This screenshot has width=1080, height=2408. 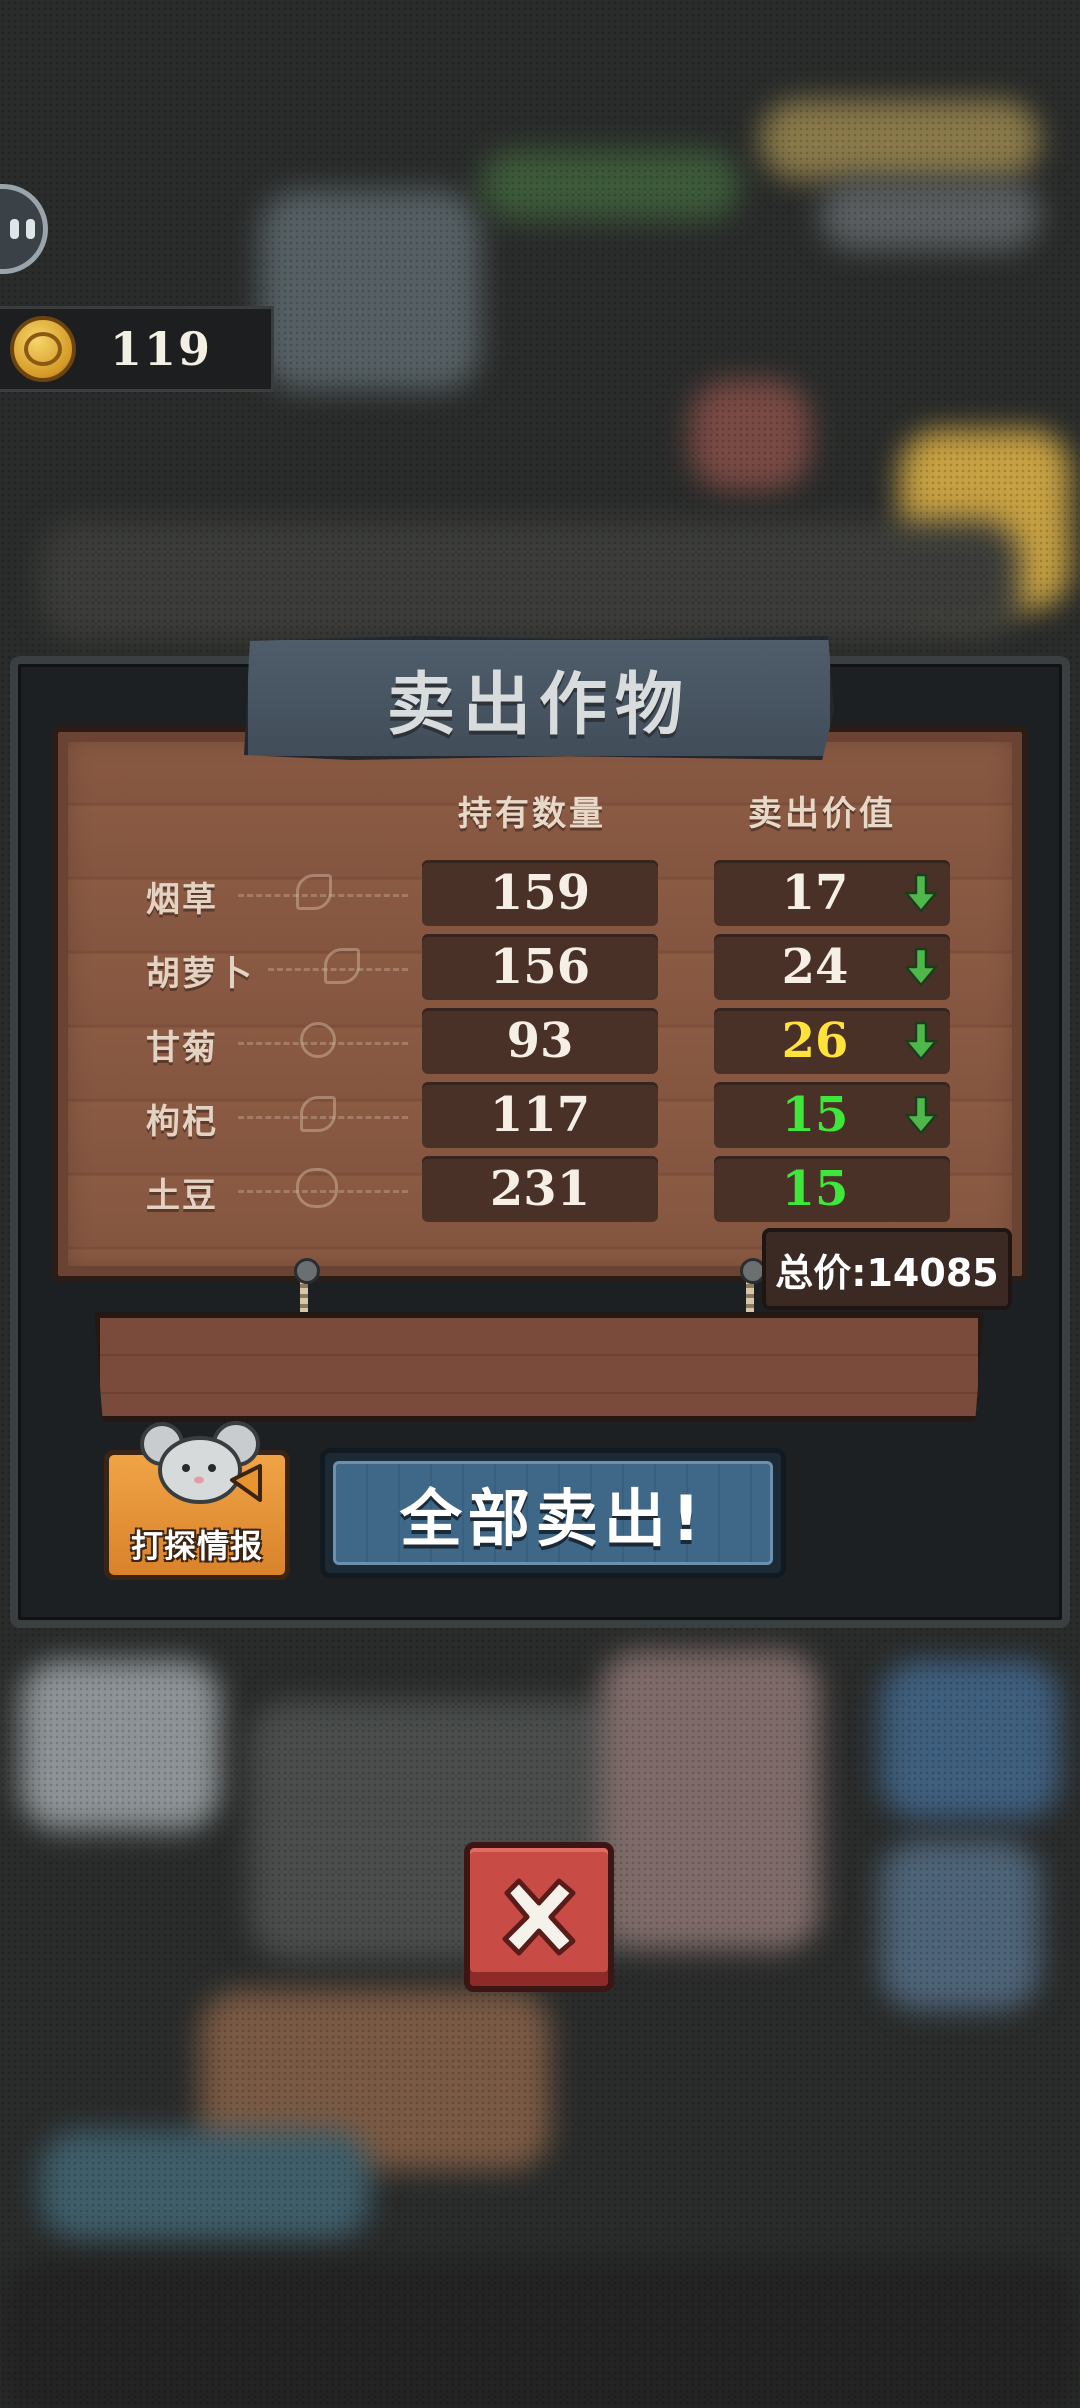 I want to click on potato-icon, so click(x=317, y=1188).